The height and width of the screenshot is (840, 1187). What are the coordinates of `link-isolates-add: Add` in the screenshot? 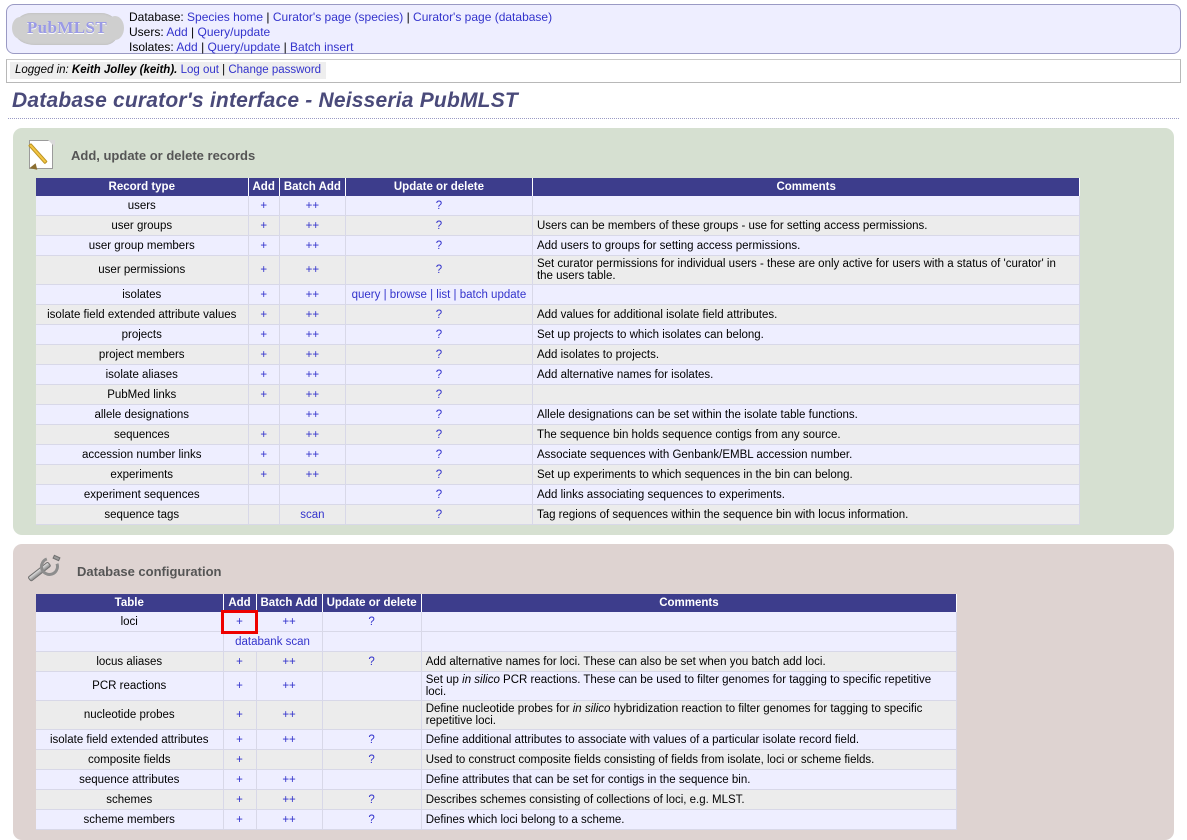 It's located at (186, 47).